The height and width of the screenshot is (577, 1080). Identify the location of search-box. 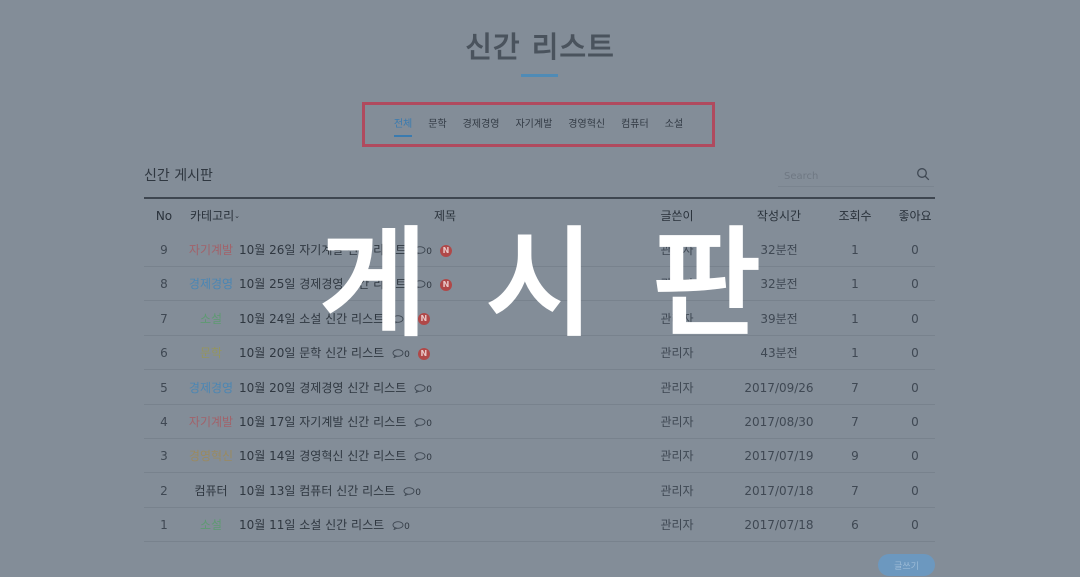
(856, 175).